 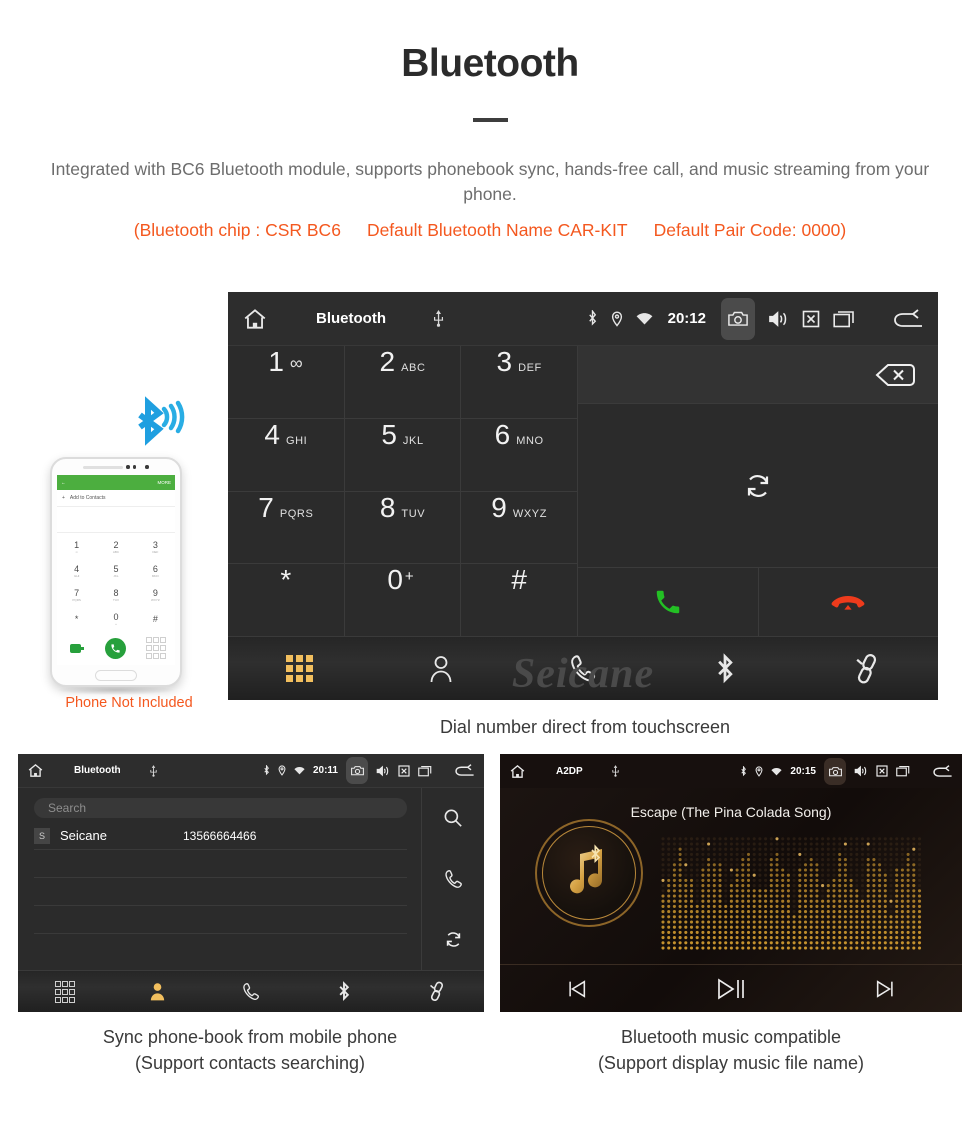 What do you see at coordinates (165, 482) in the screenshot?
I see `phone-more-button: MORE` at bounding box center [165, 482].